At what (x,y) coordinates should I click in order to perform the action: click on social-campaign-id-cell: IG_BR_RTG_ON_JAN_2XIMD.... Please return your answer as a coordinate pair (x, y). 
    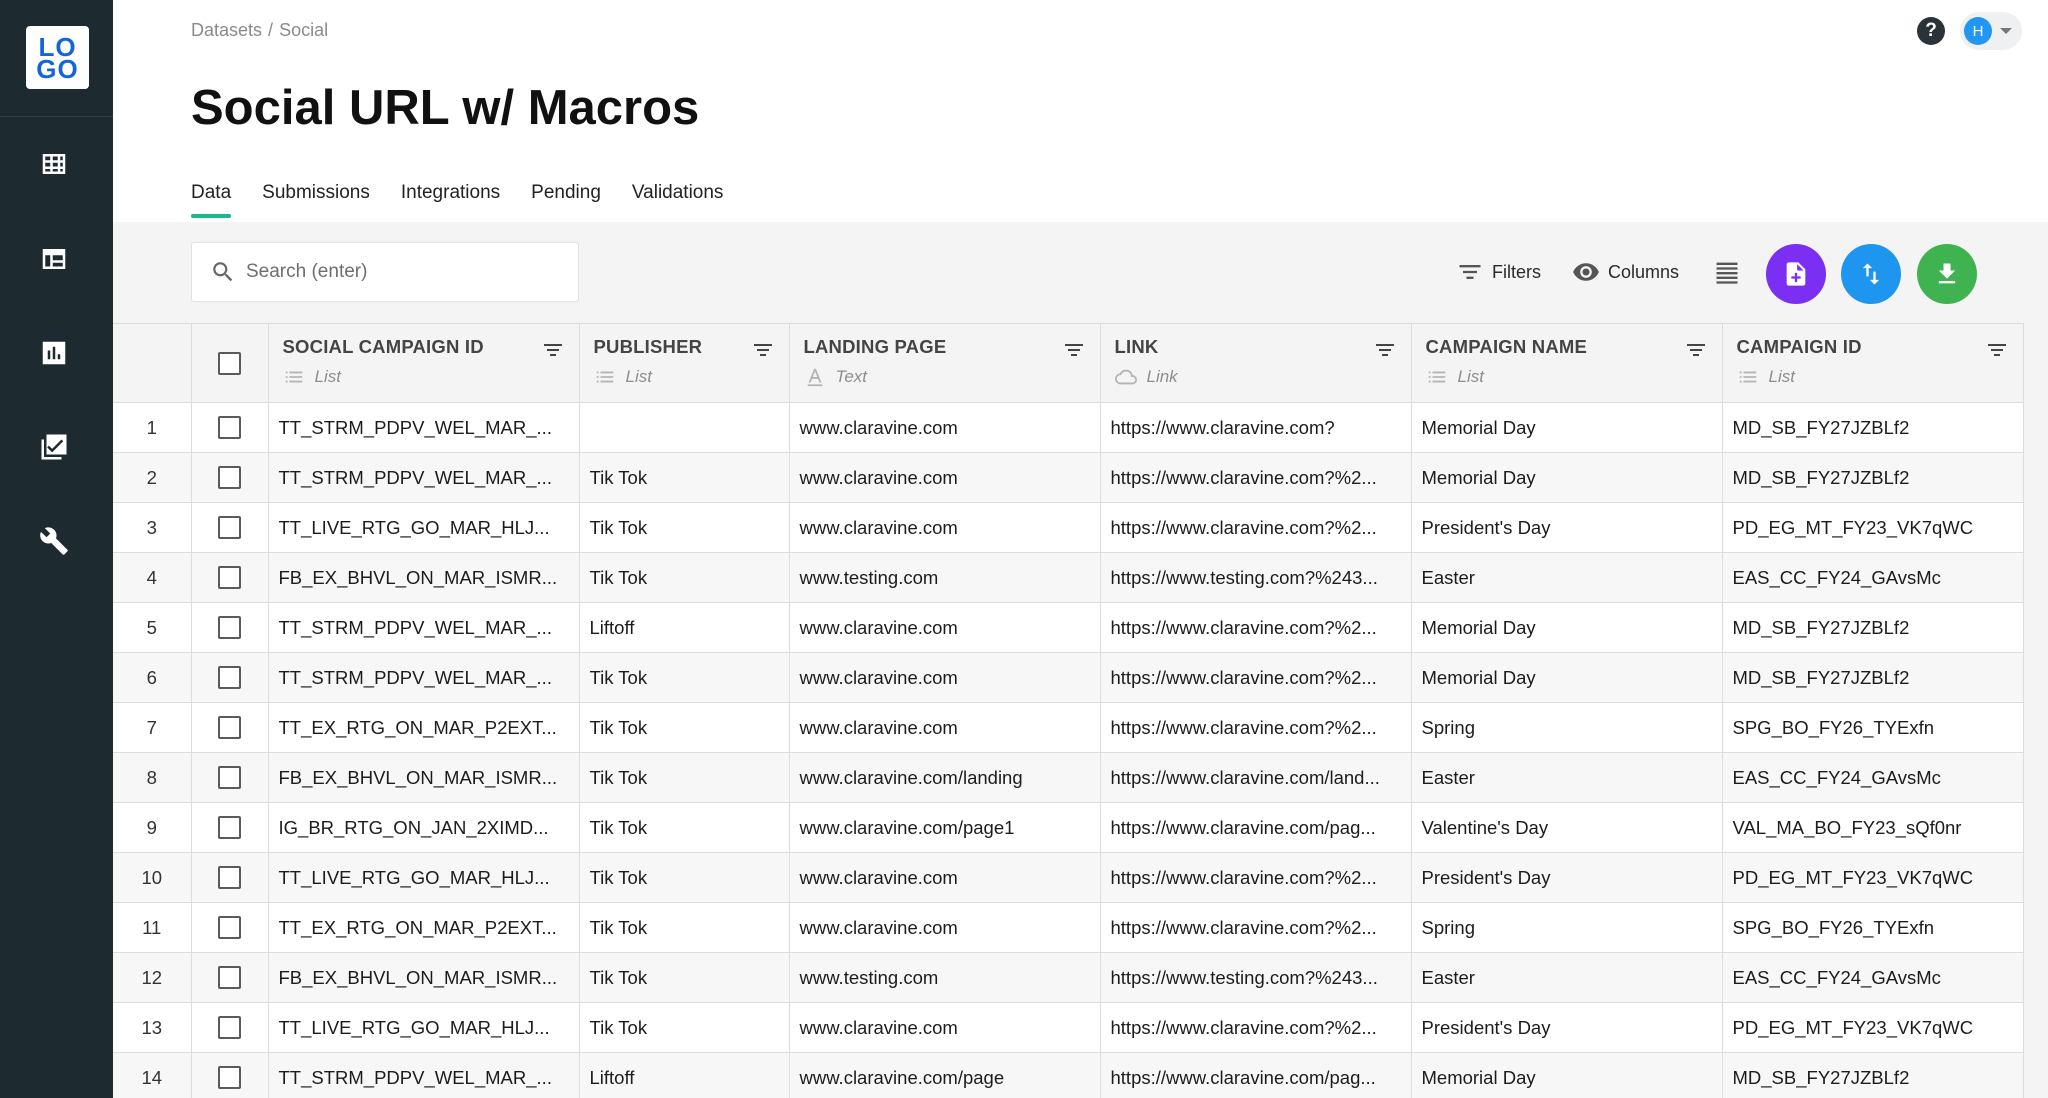
    Looking at the image, I should click on (423, 827).